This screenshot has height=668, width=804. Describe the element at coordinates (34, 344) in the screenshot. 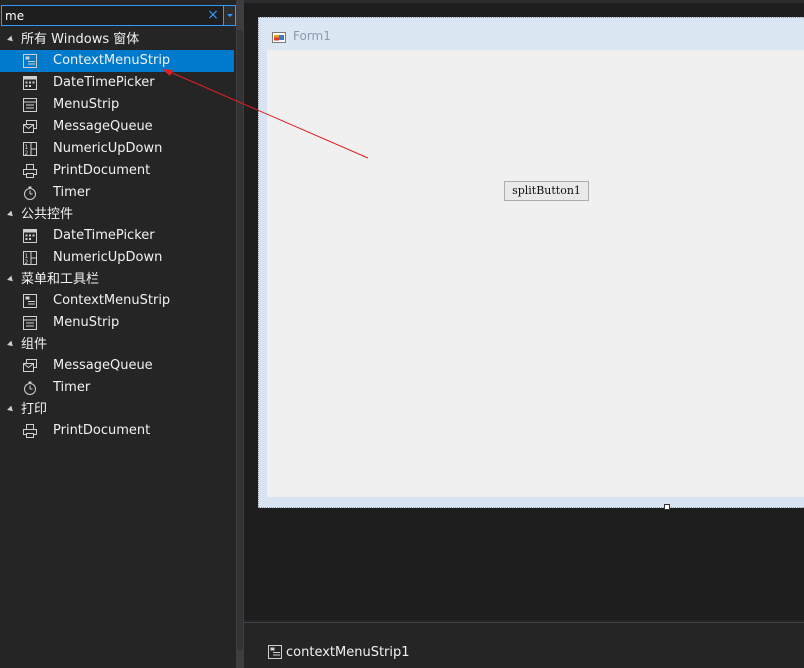

I see `category-label: 组件` at that location.